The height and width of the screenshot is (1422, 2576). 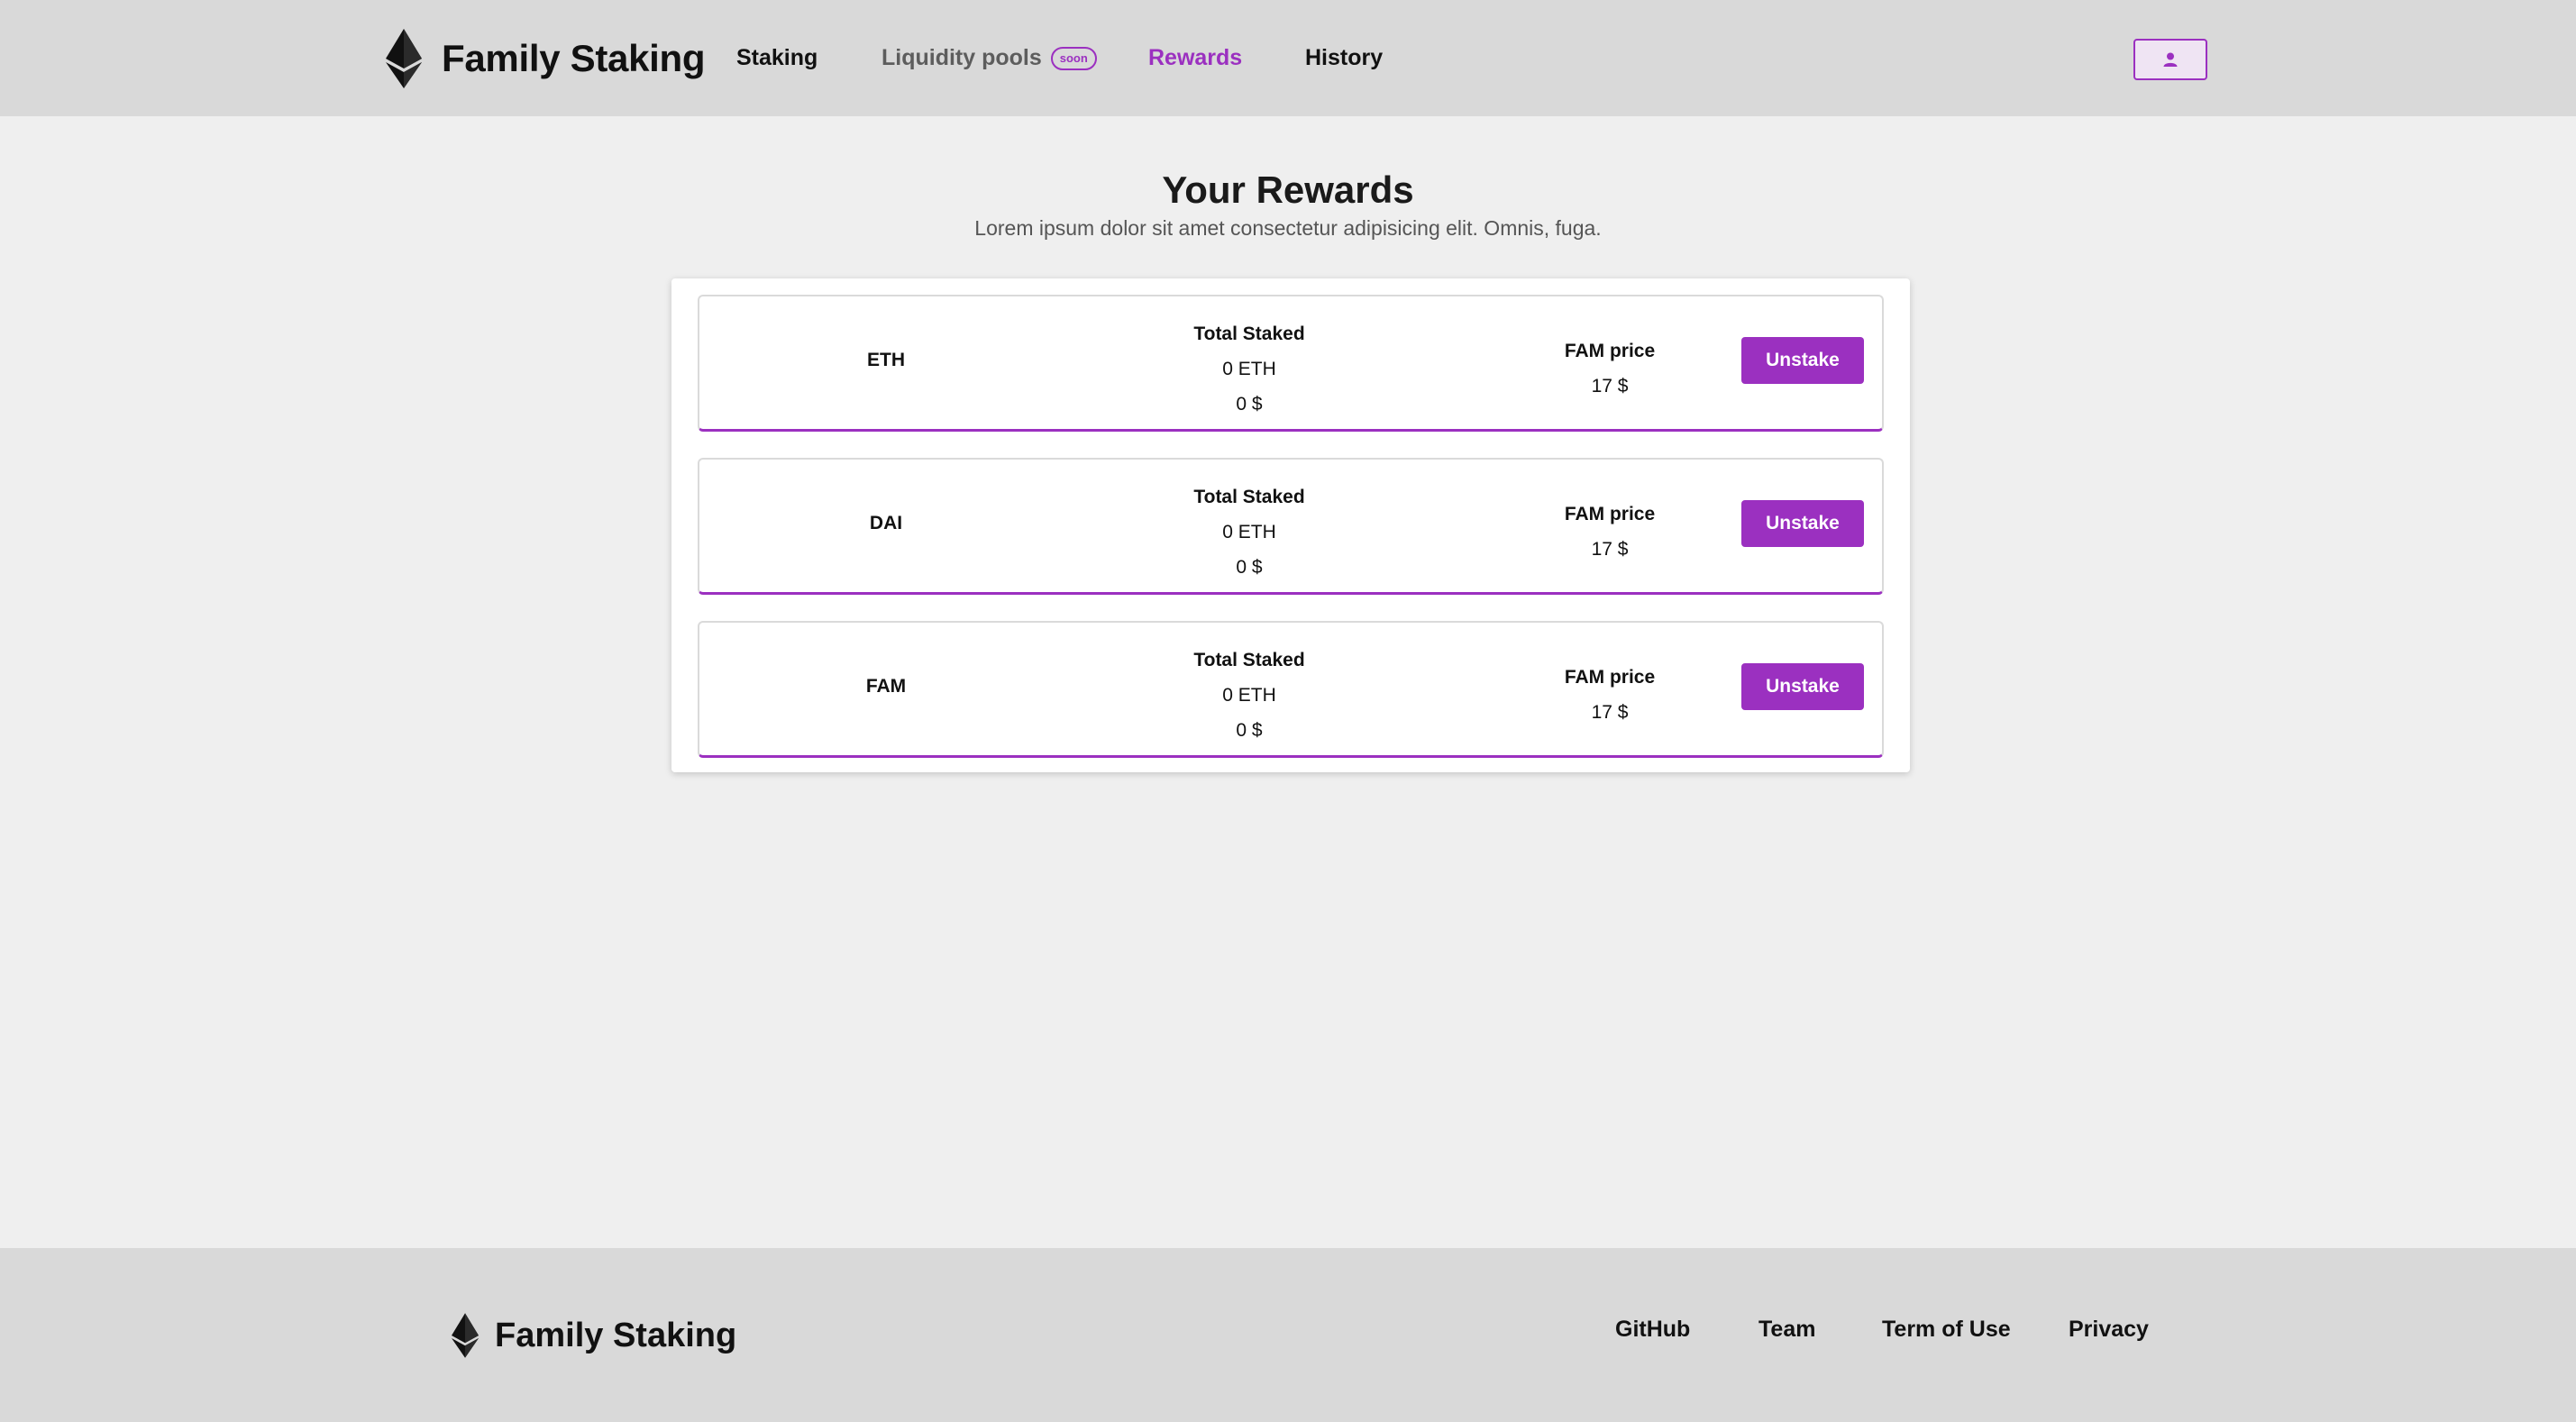 What do you see at coordinates (886, 523) in the screenshot?
I see `token-name: DAI` at bounding box center [886, 523].